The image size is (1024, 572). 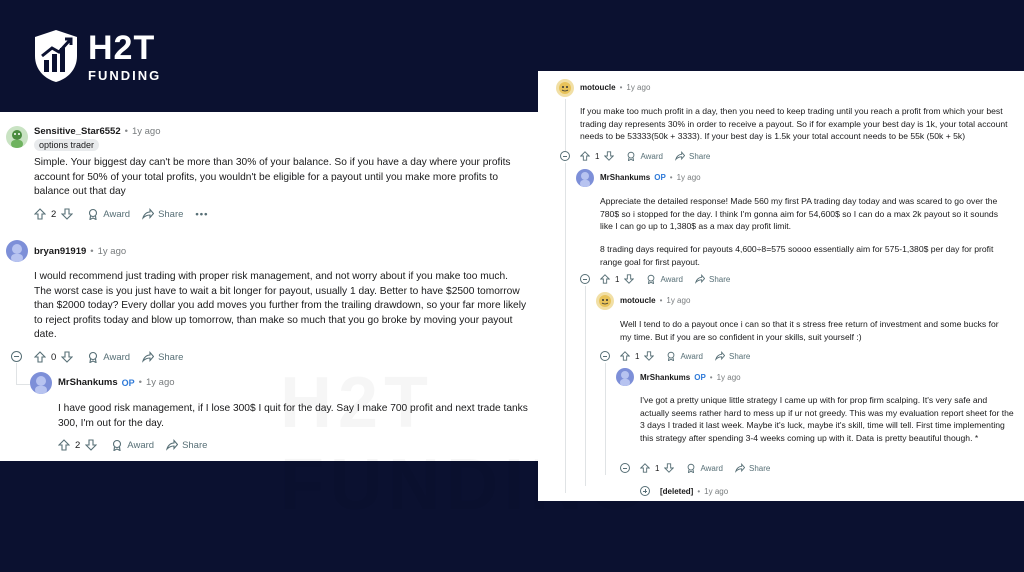 What do you see at coordinates (54, 357) in the screenshot?
I see `vote-count: 0` at bounding box center [54, 357].